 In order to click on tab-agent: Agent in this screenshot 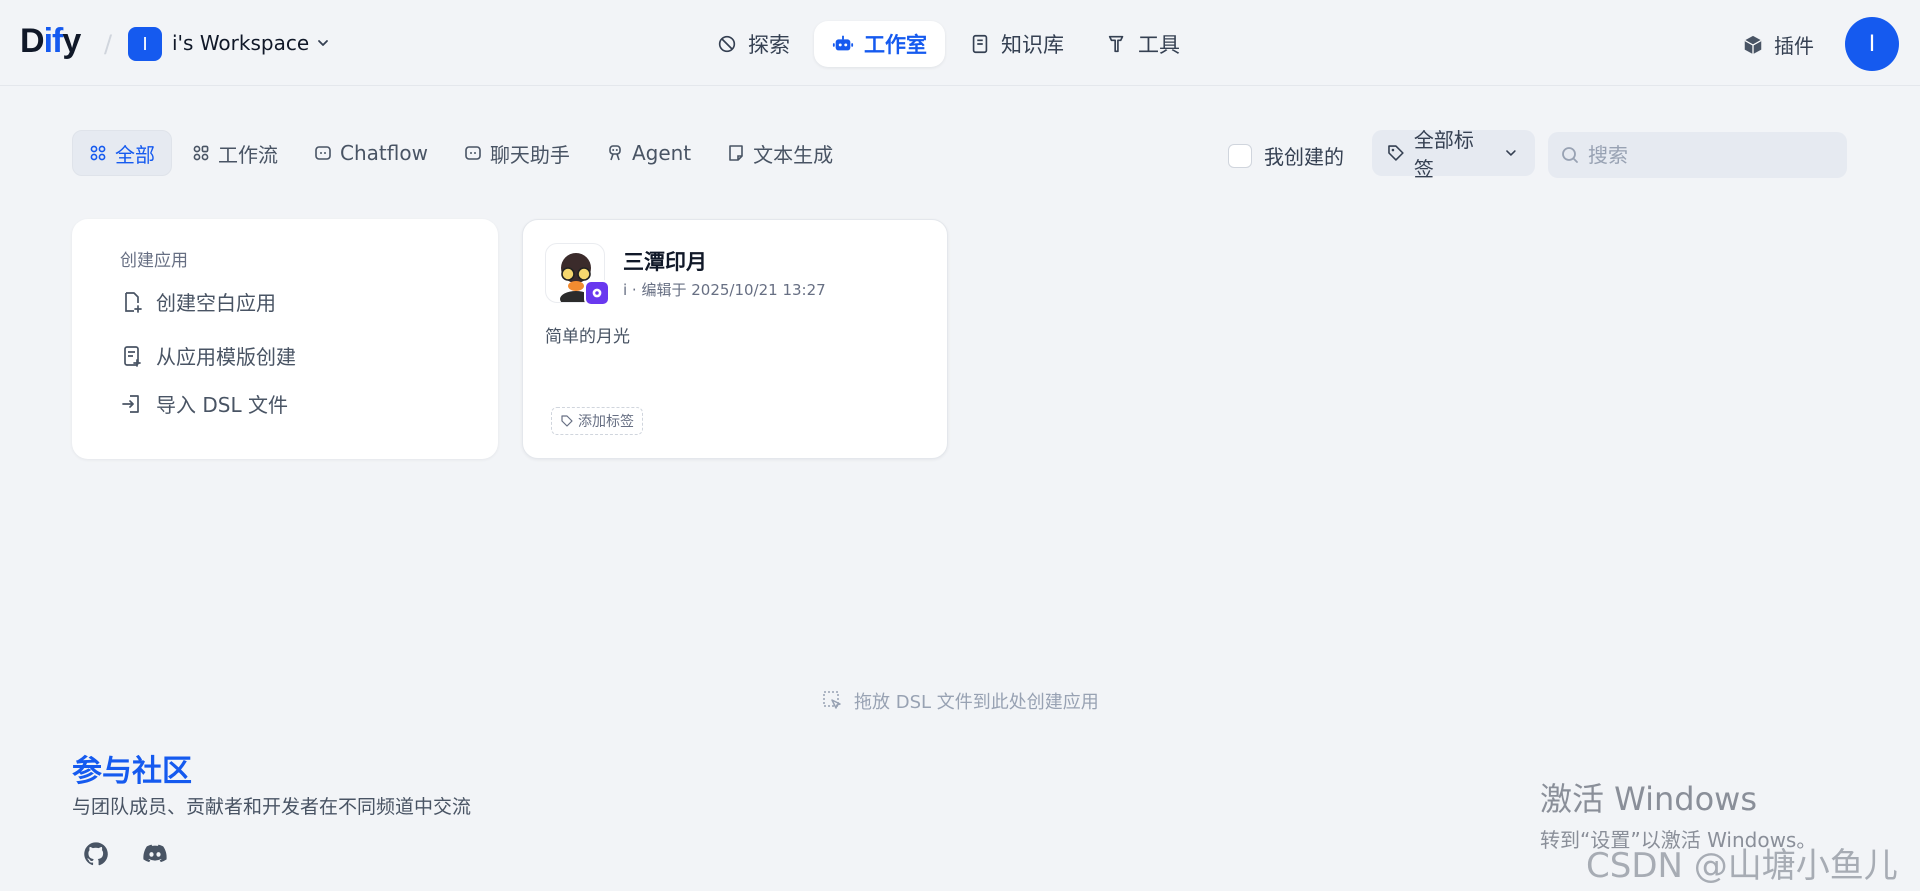, I will do `click(648, 153)`.